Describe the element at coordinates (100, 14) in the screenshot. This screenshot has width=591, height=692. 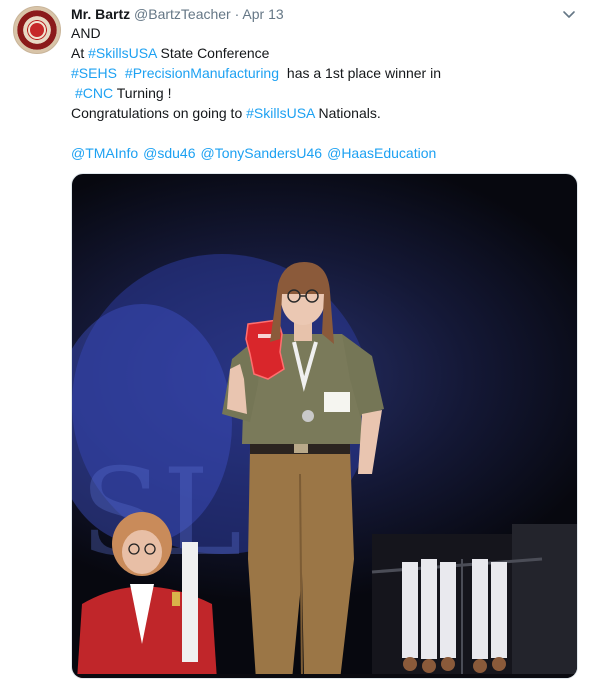
I see `author-name: Mr. Bartz` at that location.